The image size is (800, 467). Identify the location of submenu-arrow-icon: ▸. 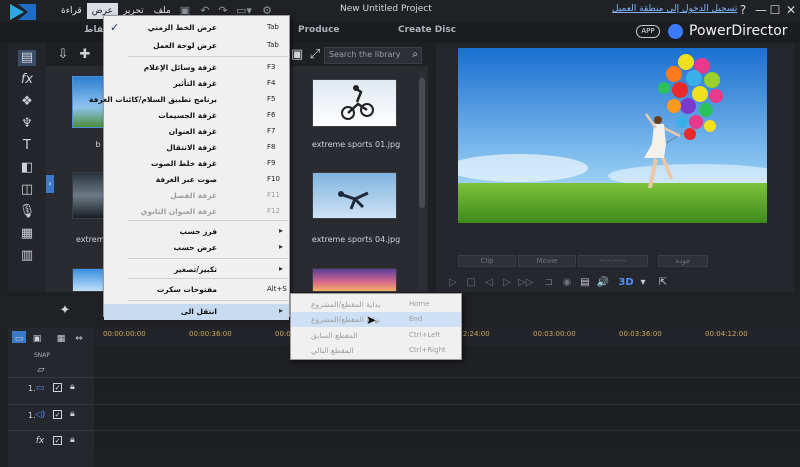
(281, 246).